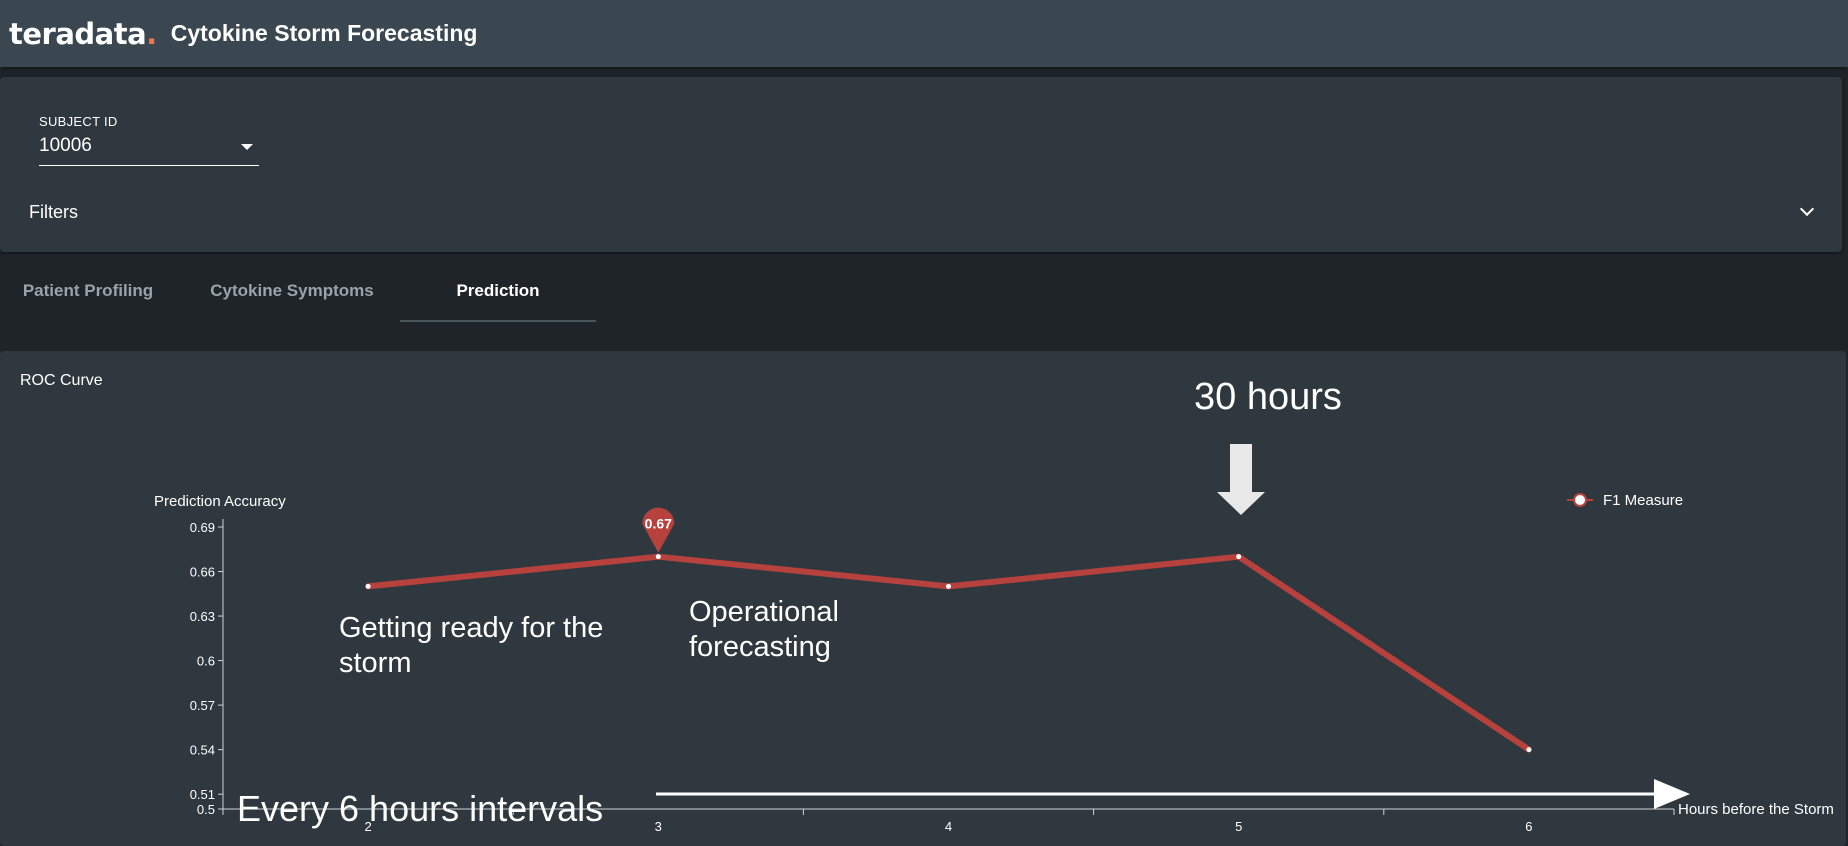 Image resolution: width=1848 pixels, height=846 pixels. What do you see at coordinates (324, 33) in the screenshot?
I see `app-title: Cytokine Storm Forecasting` at bounding box center [324, 33].